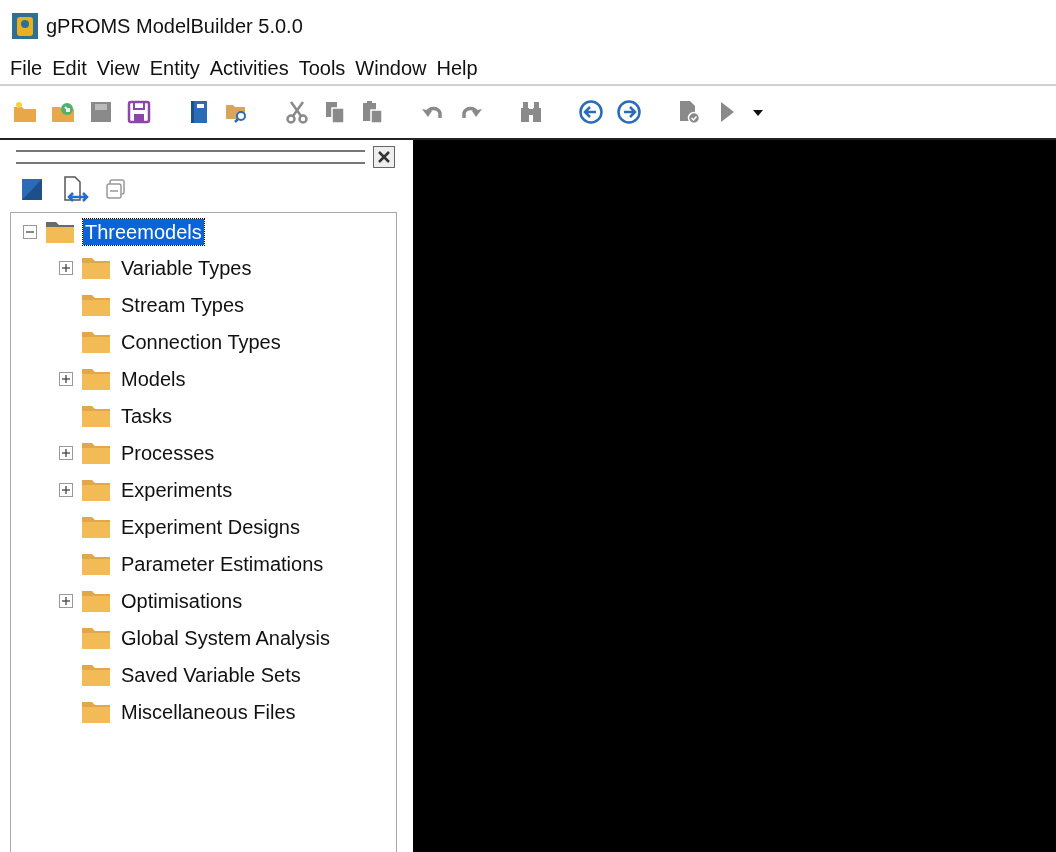 The width and height of the screenshot is (1056, 852). What do you see at coordinates (391, 68) in the screenshot?
I see `menu-item: Window` at bounding box center [391, 68].